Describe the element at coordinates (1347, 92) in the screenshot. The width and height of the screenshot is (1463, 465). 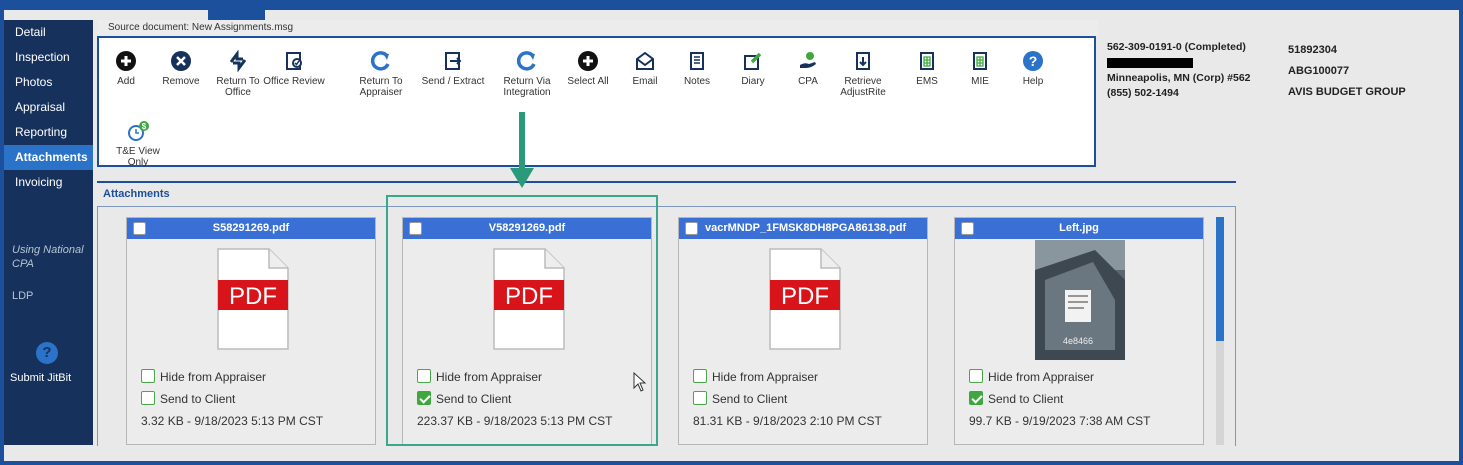
I see `client-company: AVIS BUDGET GROUP` at that location.